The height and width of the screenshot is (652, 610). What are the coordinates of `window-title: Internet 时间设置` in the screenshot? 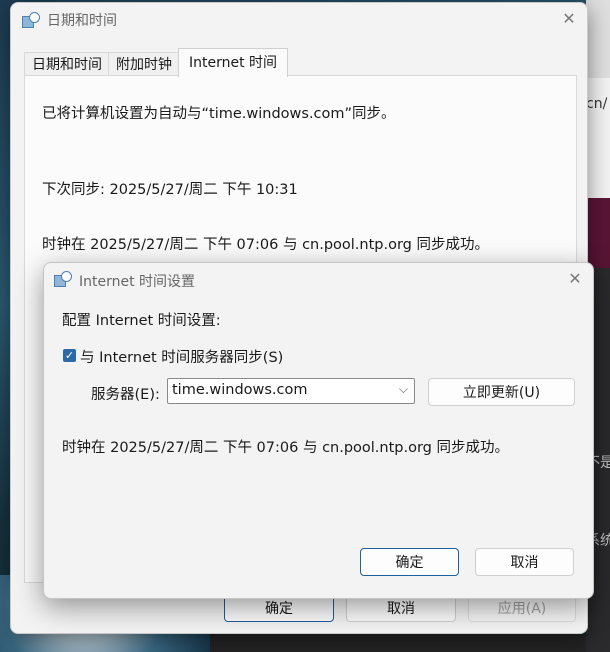 It's located at (137, 282).